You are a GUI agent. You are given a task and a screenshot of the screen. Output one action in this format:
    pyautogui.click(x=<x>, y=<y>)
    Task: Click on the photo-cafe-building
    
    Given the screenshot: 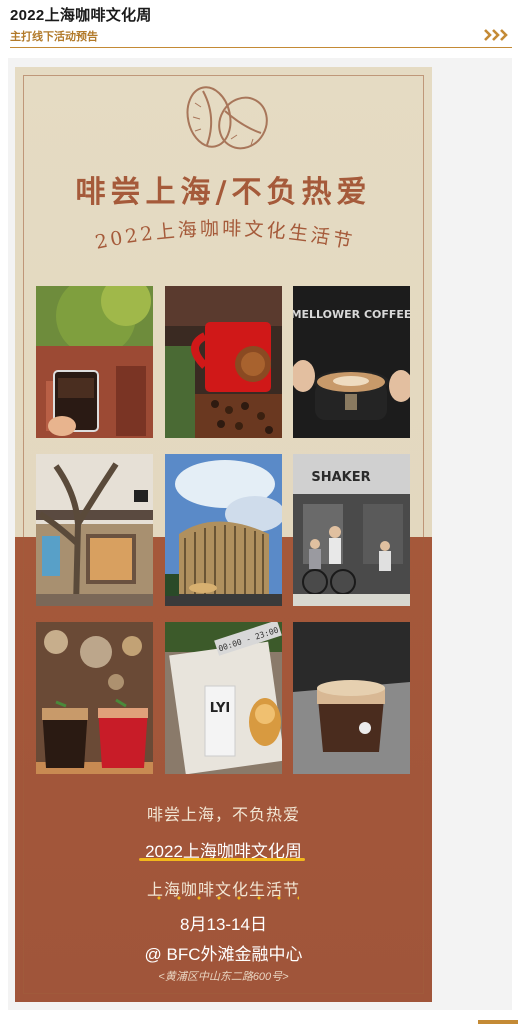 What is the action you would take?
    pyautogui.click(x=94, y=530)
    